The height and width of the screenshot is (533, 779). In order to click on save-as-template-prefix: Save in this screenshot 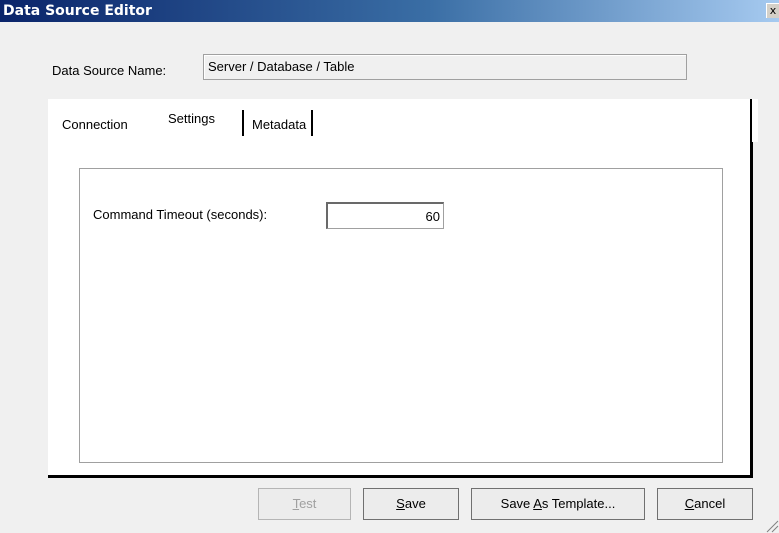, I will do `click(517, 503)`.